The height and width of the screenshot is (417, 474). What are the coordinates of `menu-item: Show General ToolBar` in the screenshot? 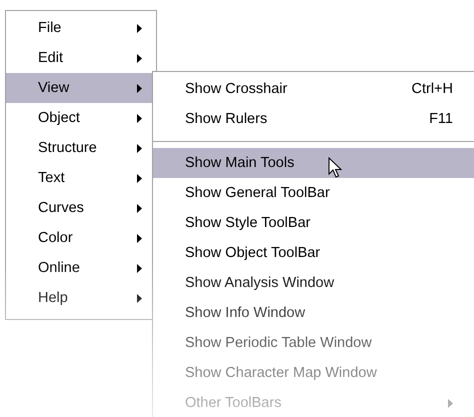 It's located at (313, 193).